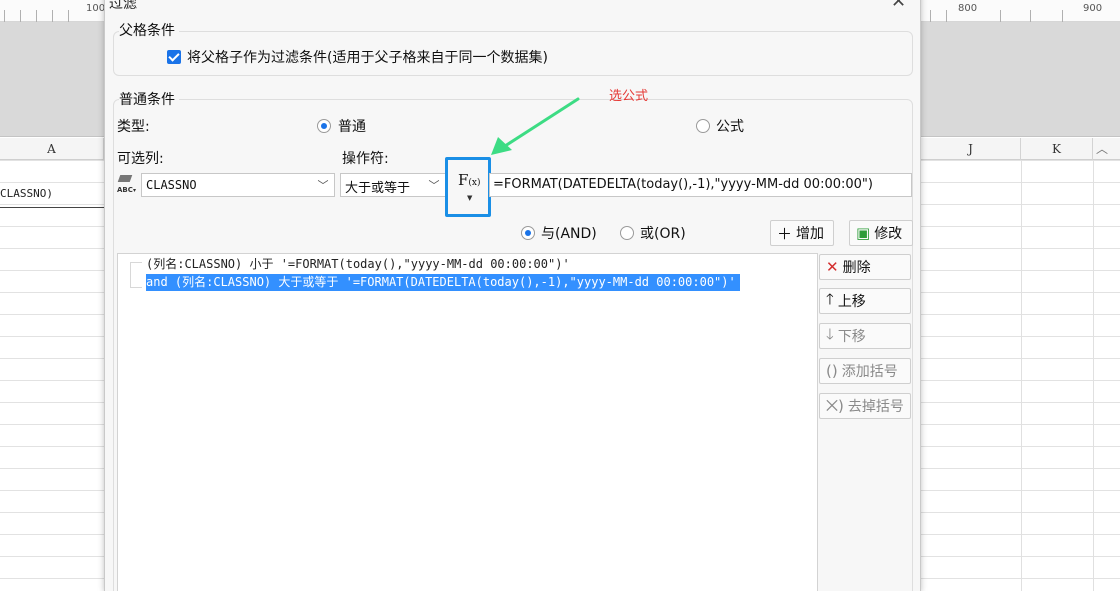 This screenshot has width=1120, height=591. What do you see at coordinates (629, 96) in the screenshot?
I see `annotation-text: 选公式` at bounding box center [629, 96].